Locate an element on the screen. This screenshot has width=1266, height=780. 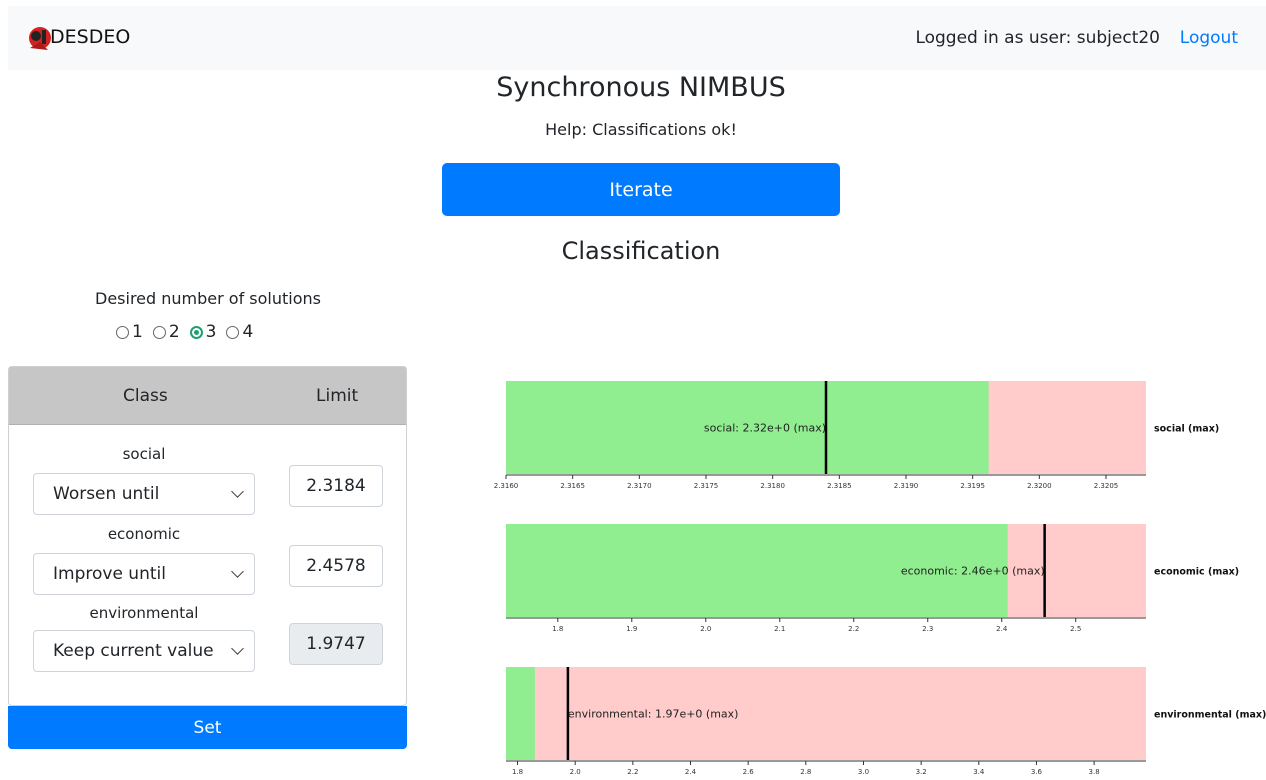
environmental-tick-label: 2.0 is located at coordinates (575, 772).